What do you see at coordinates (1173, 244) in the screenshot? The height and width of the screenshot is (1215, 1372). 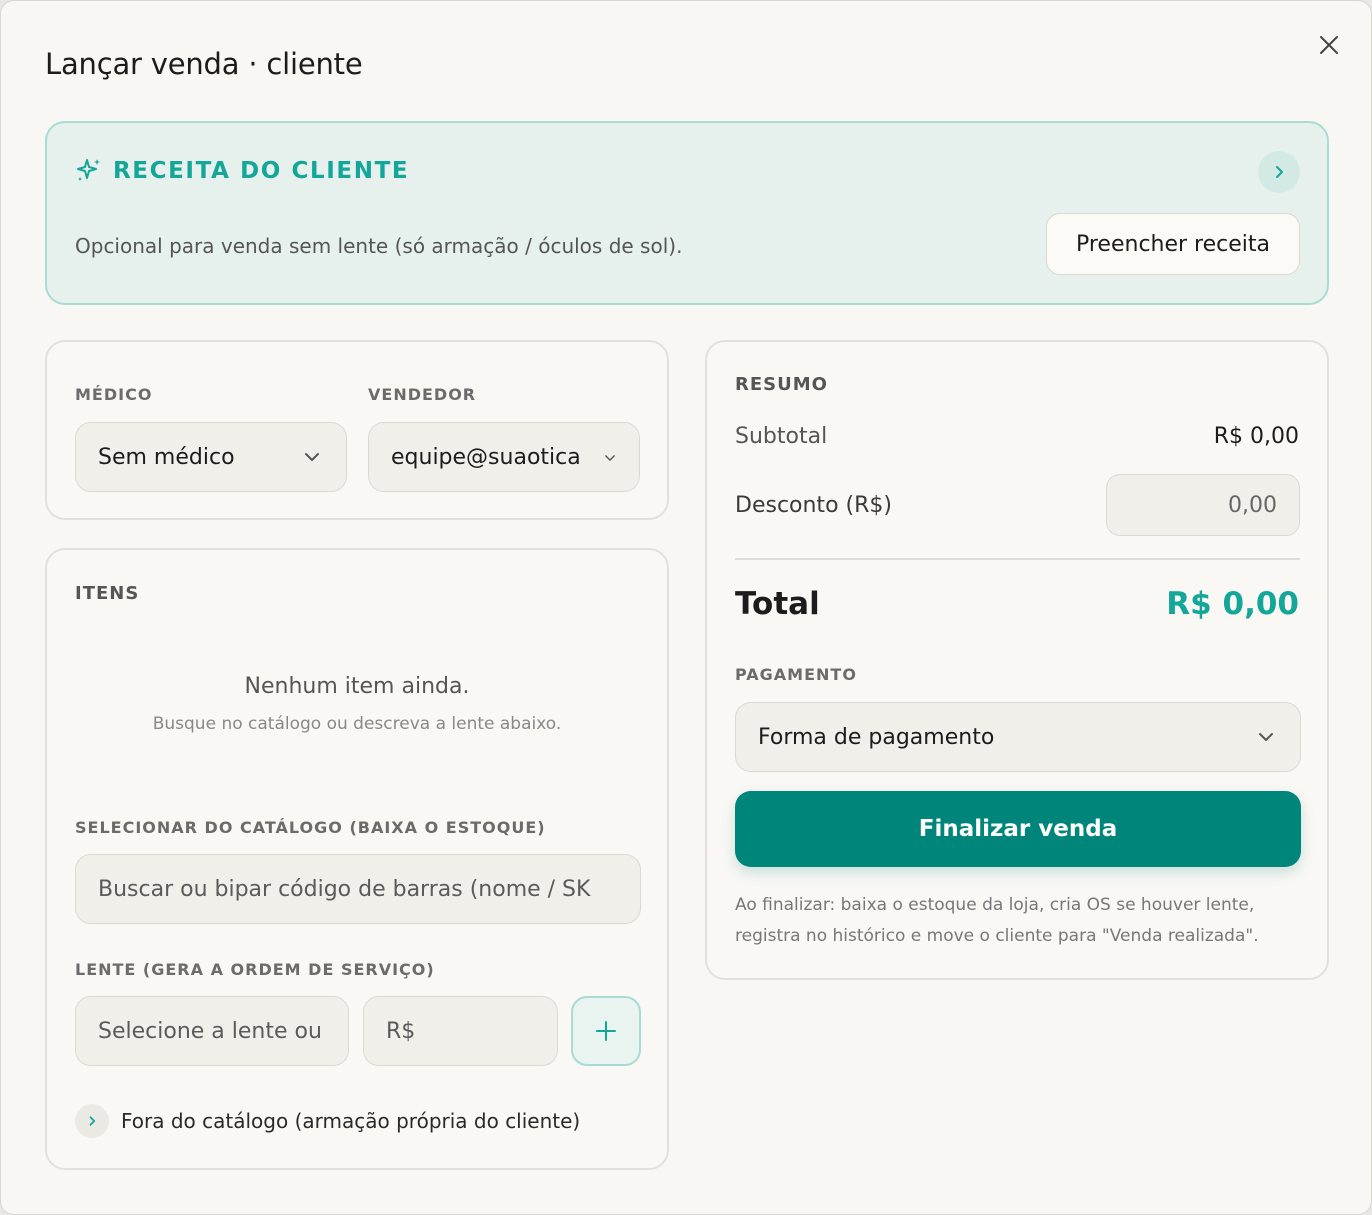 I see `fill-receita-button: Preencher receita` at bounding box center [1173, 244].